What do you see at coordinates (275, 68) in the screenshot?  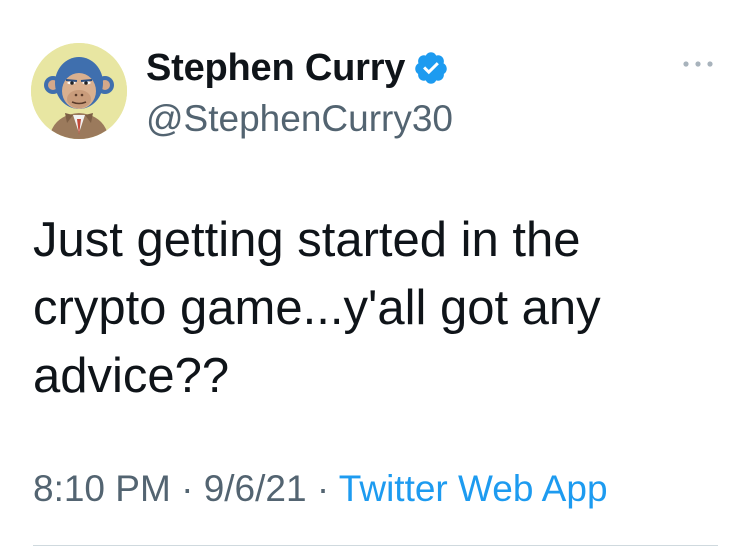 I see `display-name-text: Stephen Curry` at bounding box center [275, 68].